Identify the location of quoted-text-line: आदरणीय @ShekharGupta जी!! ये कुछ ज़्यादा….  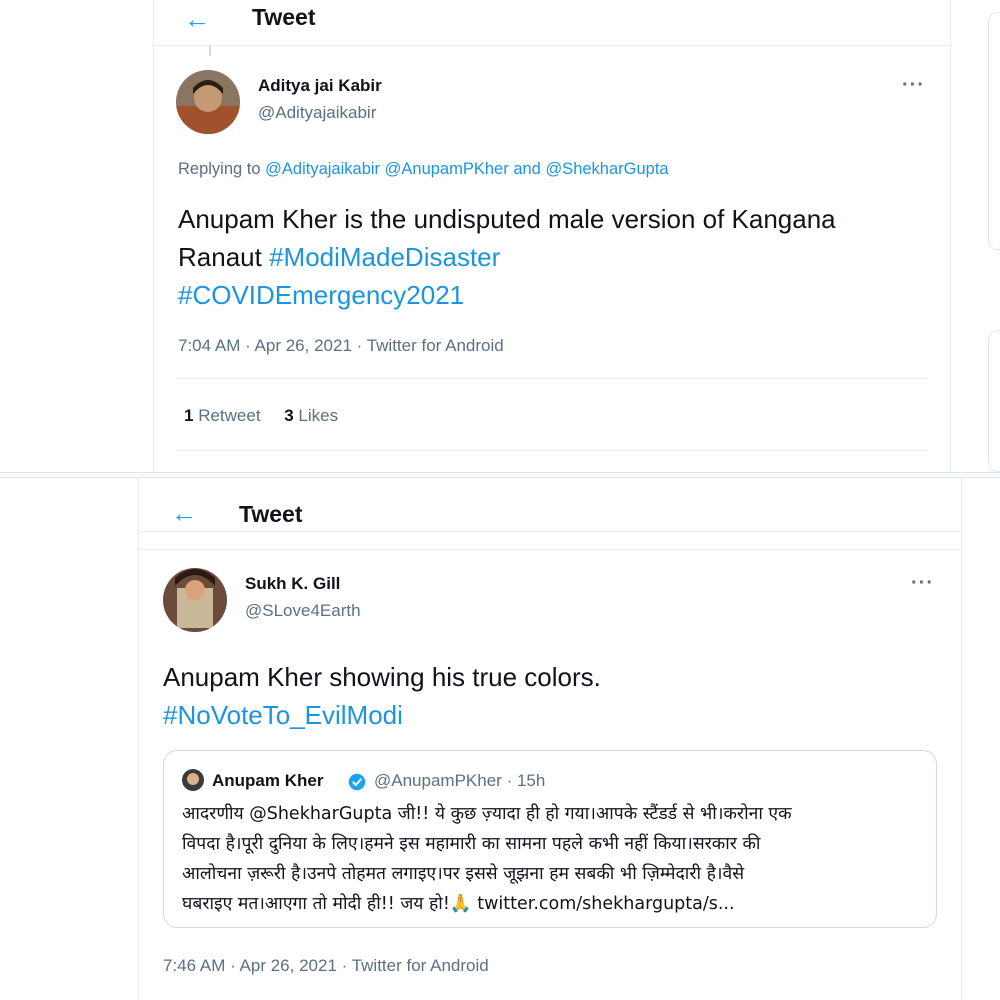
(487, 814).